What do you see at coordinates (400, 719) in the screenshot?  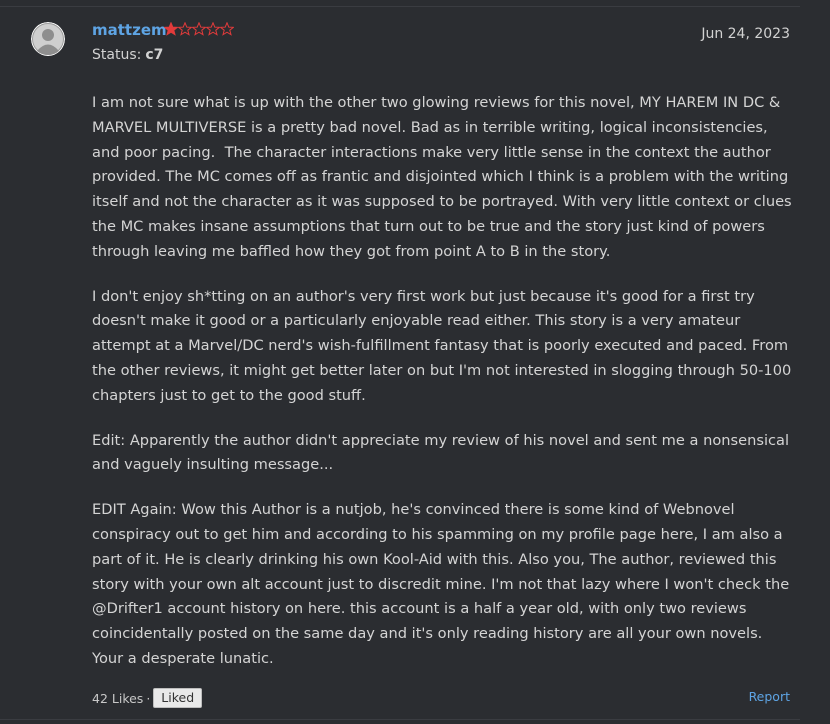 I see `bottom-divider` at bounding box center [400, 719].